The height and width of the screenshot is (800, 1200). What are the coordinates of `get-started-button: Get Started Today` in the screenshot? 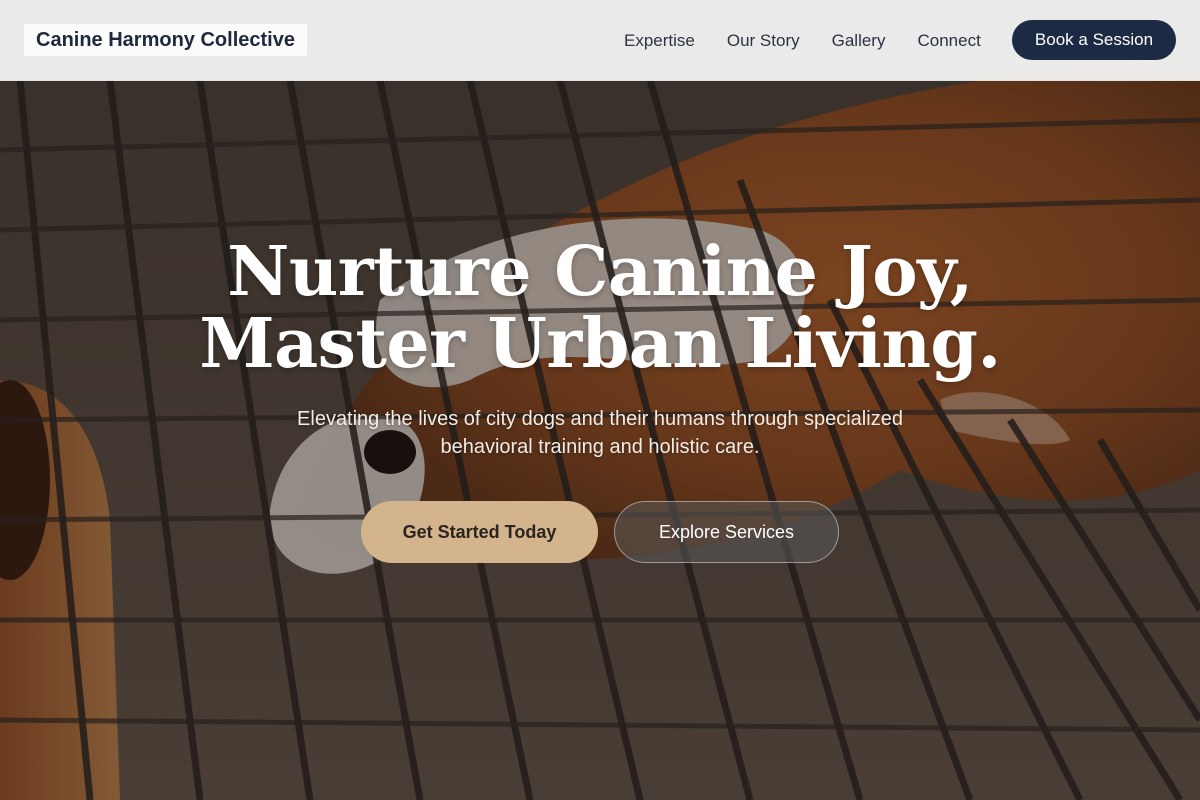 It's located at (479, 532).